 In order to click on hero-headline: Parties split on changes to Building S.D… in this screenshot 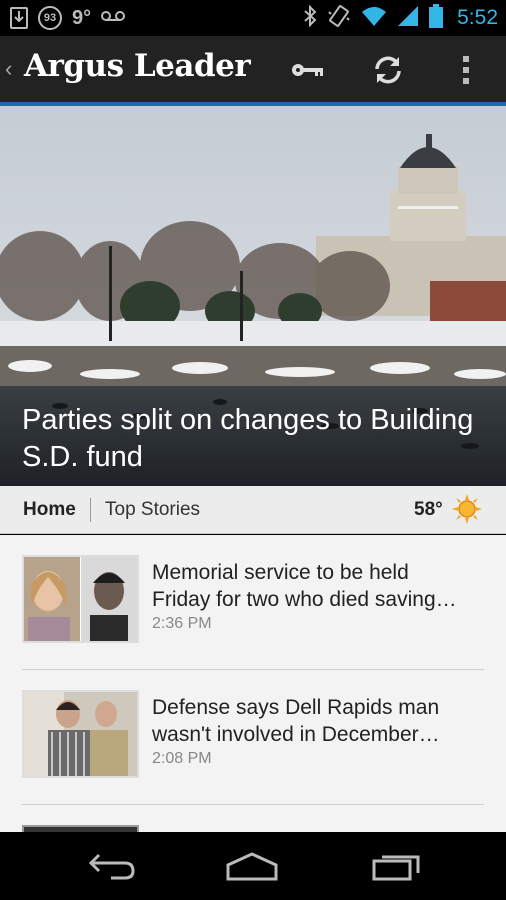, I will do `click(252, 439)`.